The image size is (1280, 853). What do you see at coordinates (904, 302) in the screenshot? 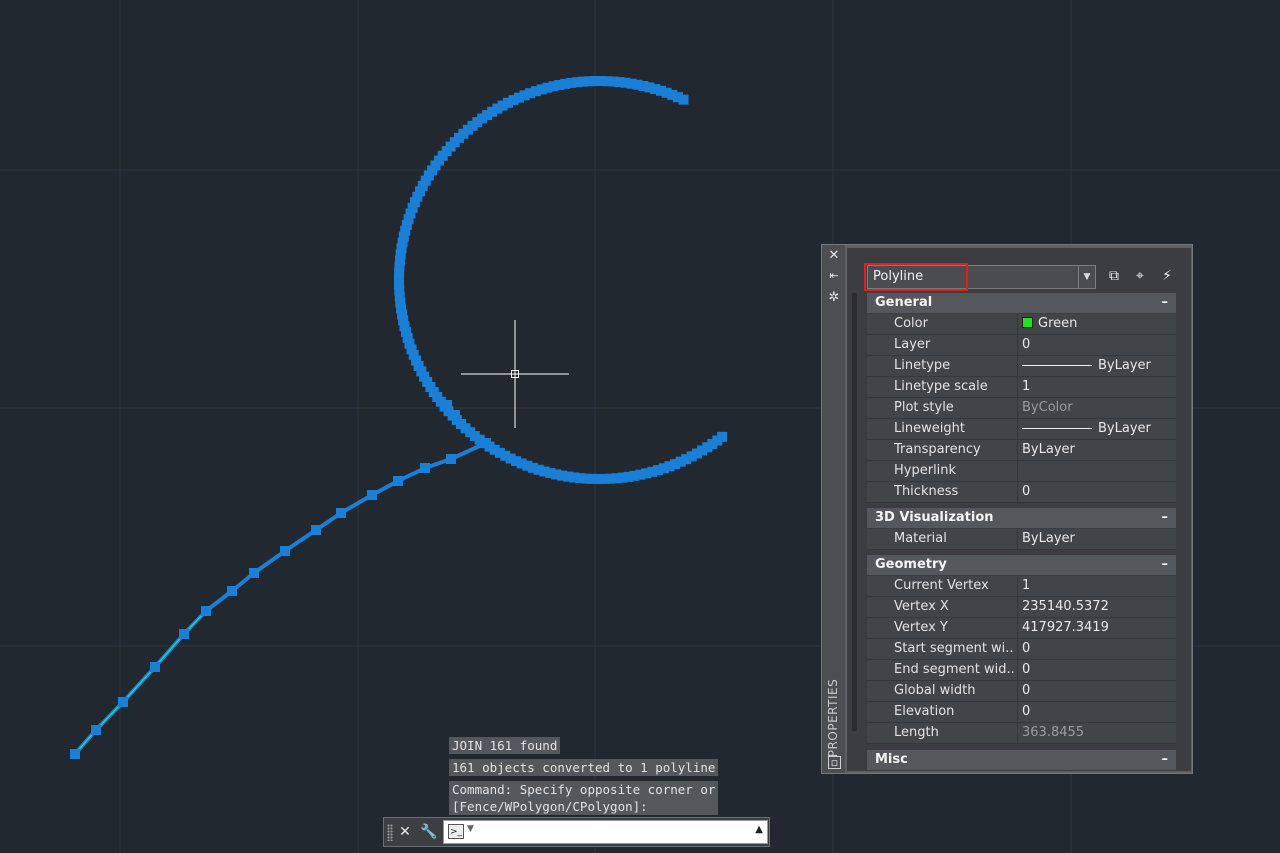
I see `section-general-label: General` at bounding box center [904, 302].